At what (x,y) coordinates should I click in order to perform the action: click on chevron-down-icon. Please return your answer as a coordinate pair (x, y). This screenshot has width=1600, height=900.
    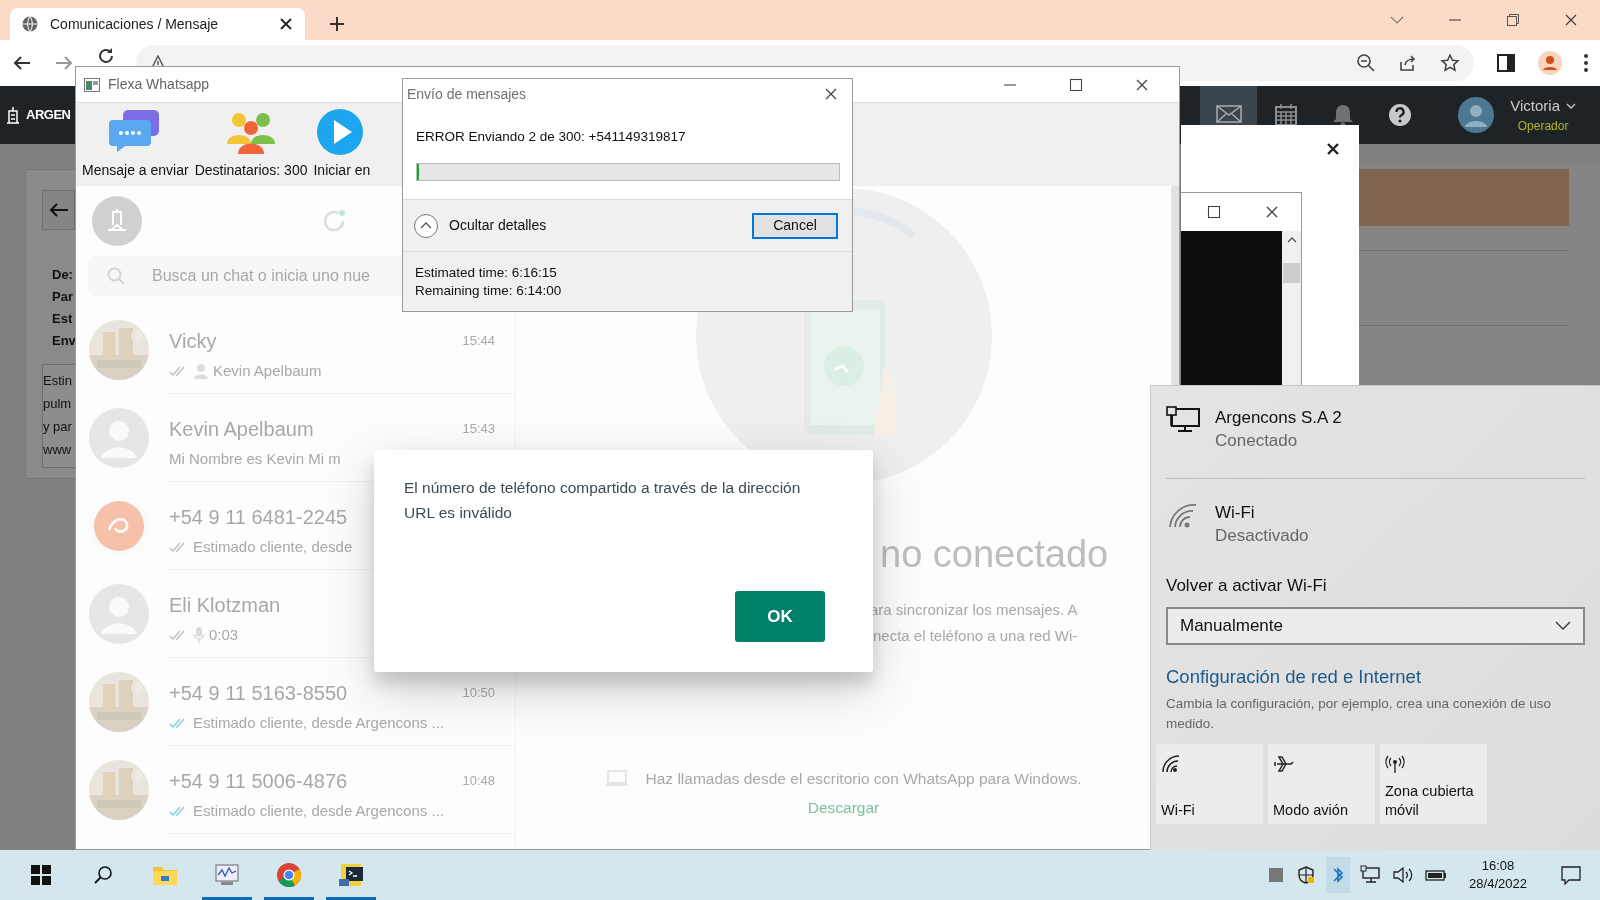
    Looking at the image, I should click on (1563, 625).